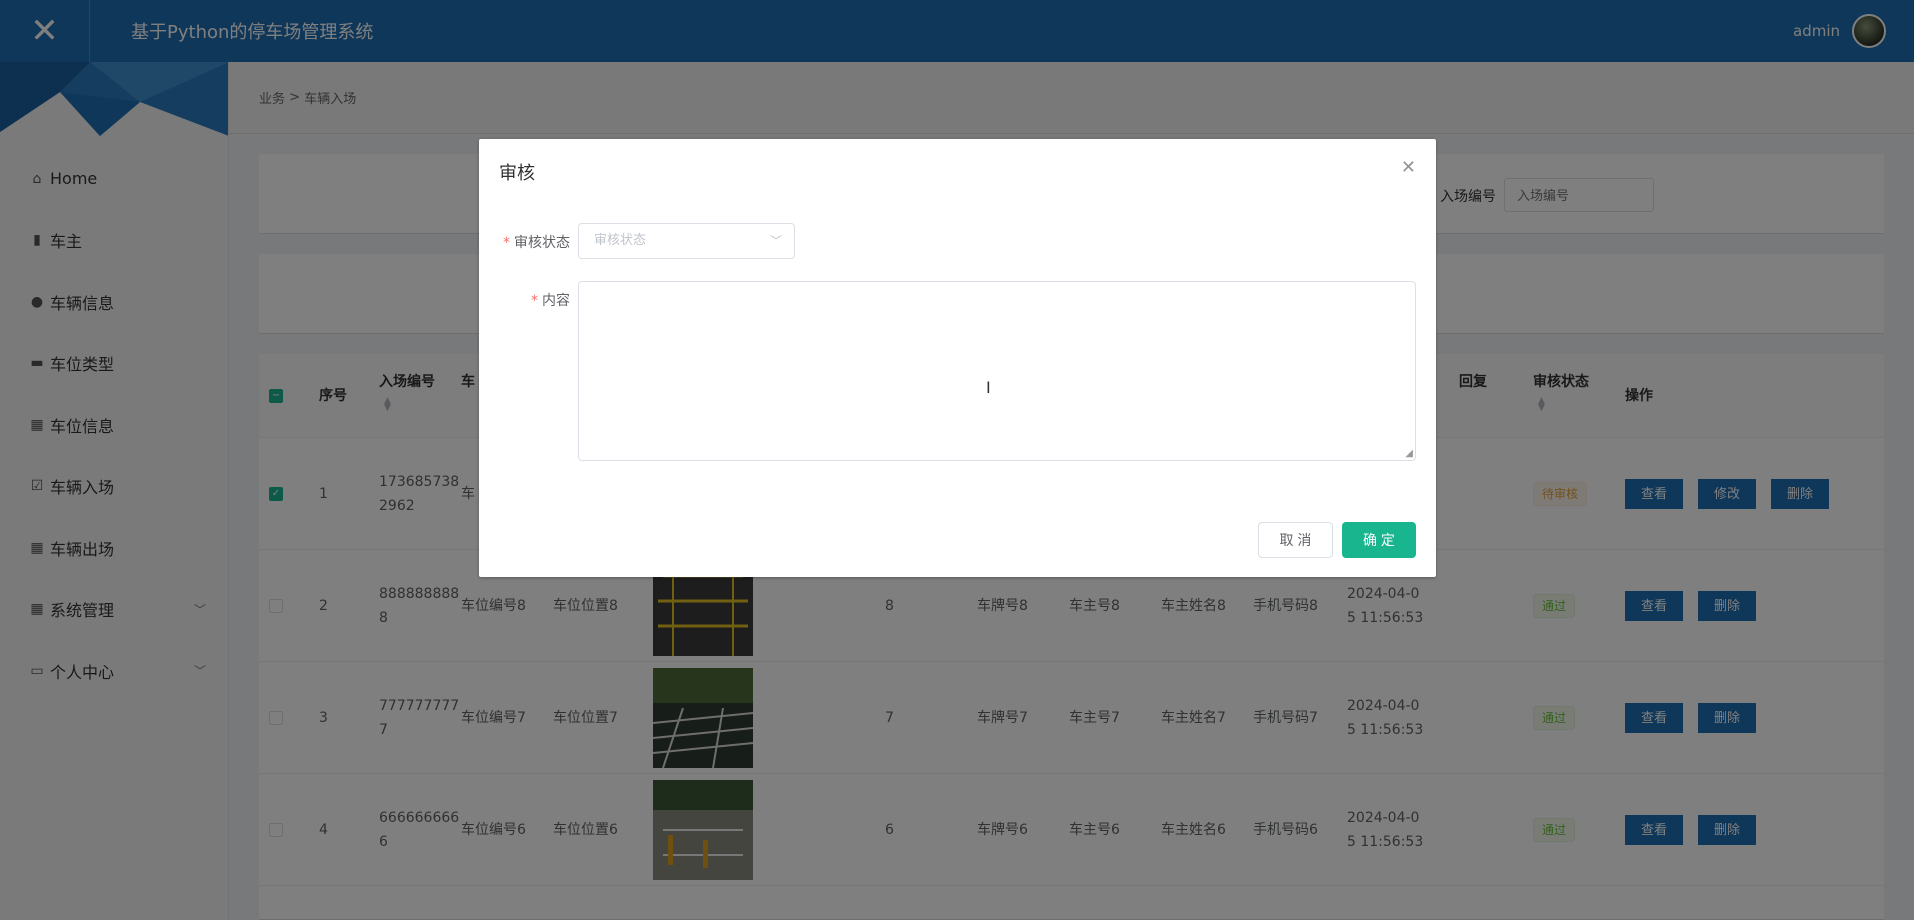  I want to click on confirm-button: 确 定, so click(1379, 540).